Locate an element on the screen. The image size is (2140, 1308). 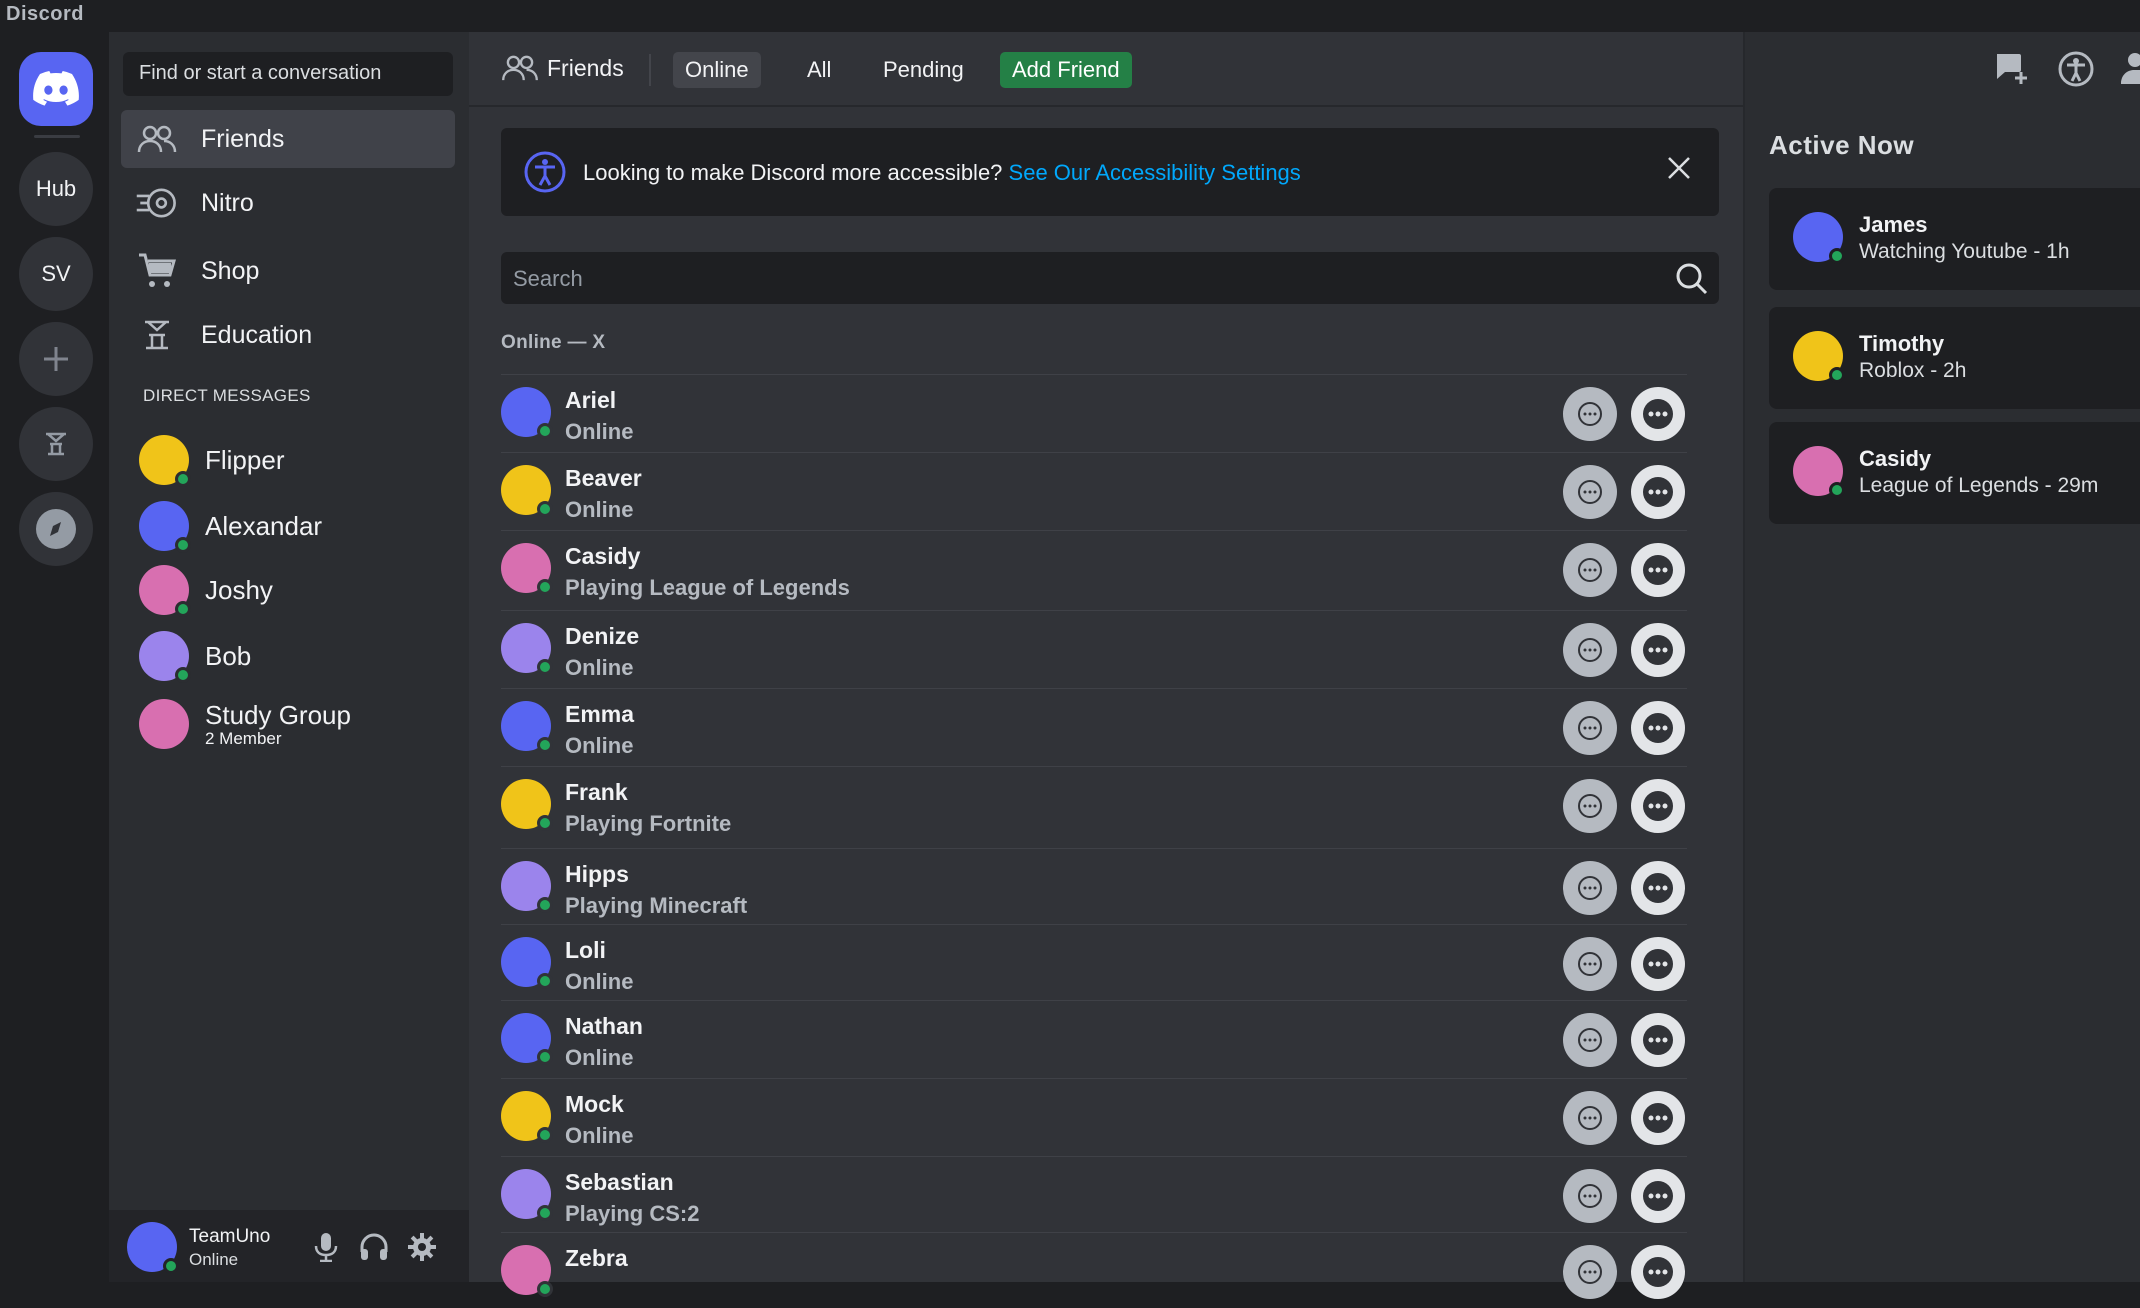
tab-online-label: Online is located at coordinates (717, 69).